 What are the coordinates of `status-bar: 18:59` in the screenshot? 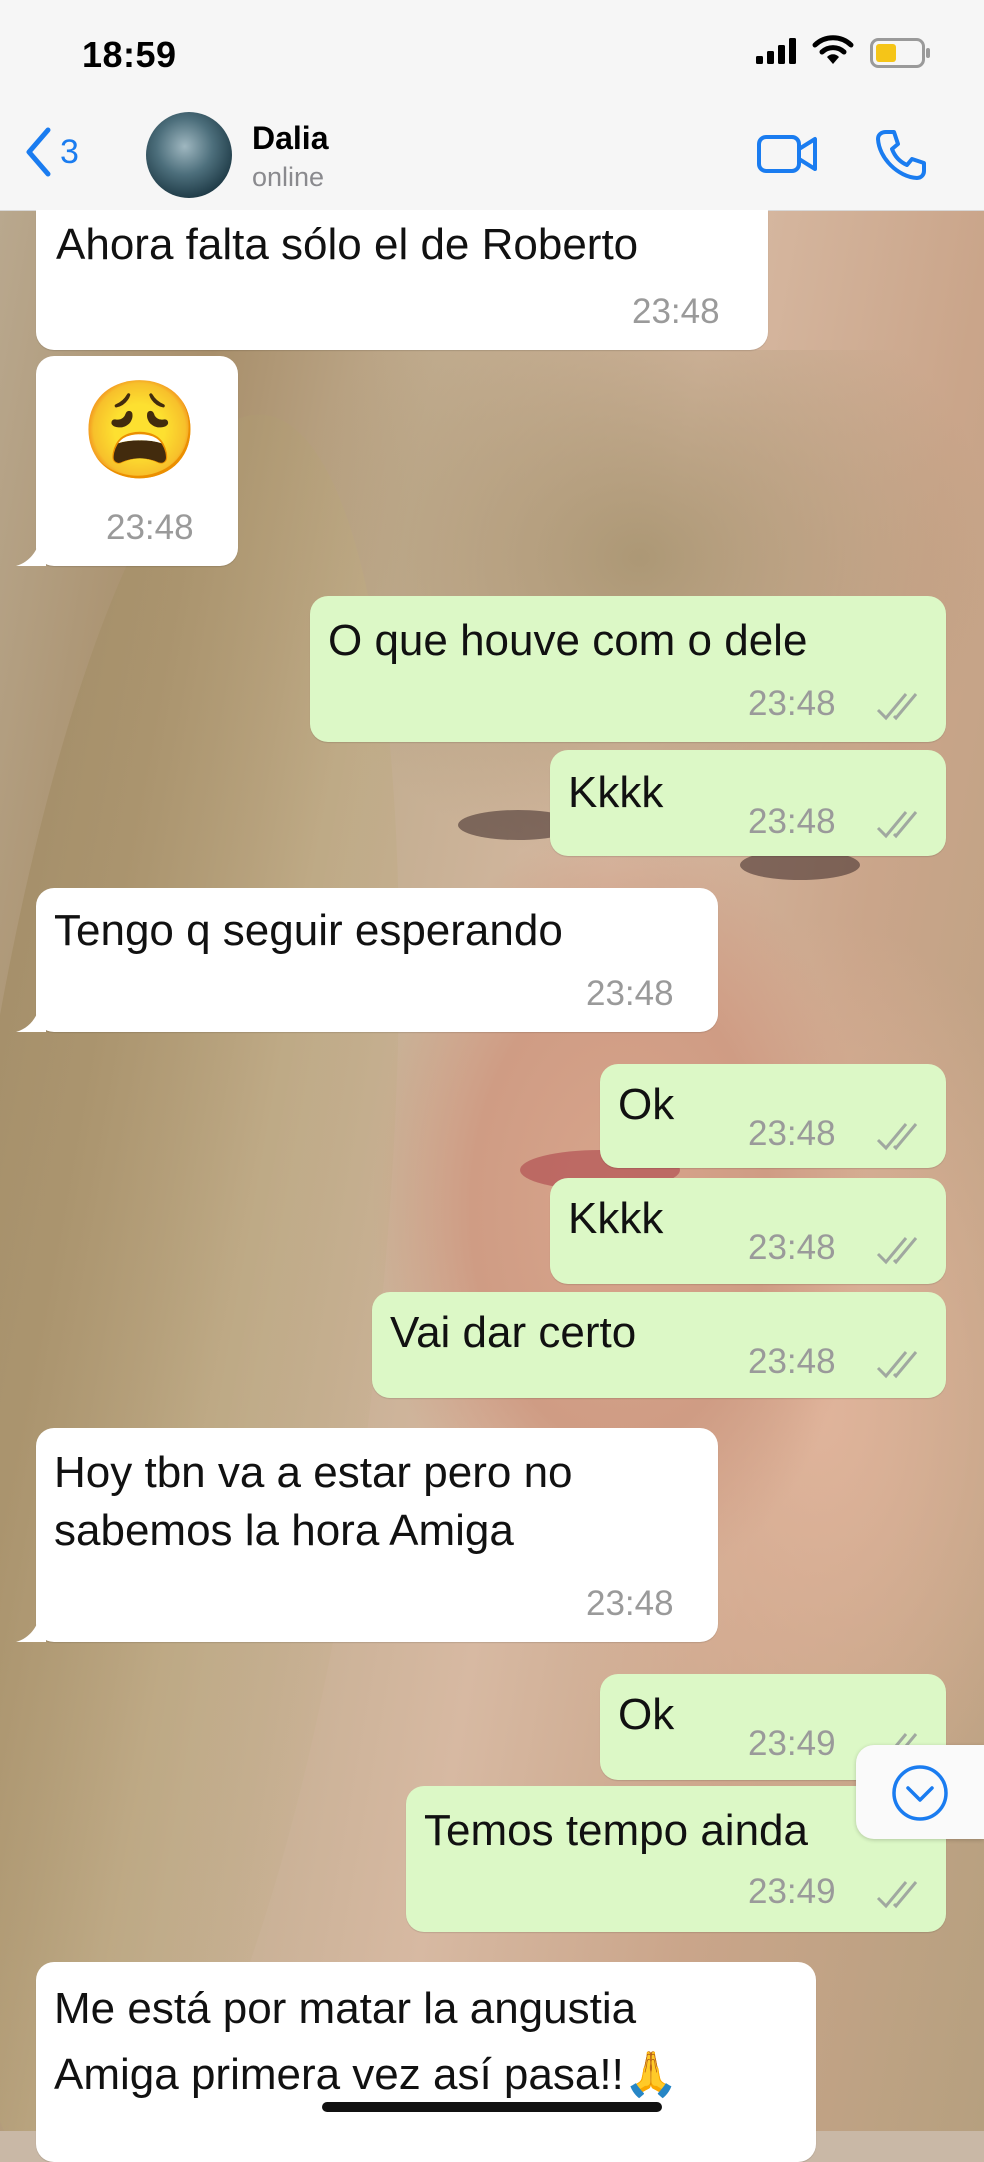 It's located at (492, 50).